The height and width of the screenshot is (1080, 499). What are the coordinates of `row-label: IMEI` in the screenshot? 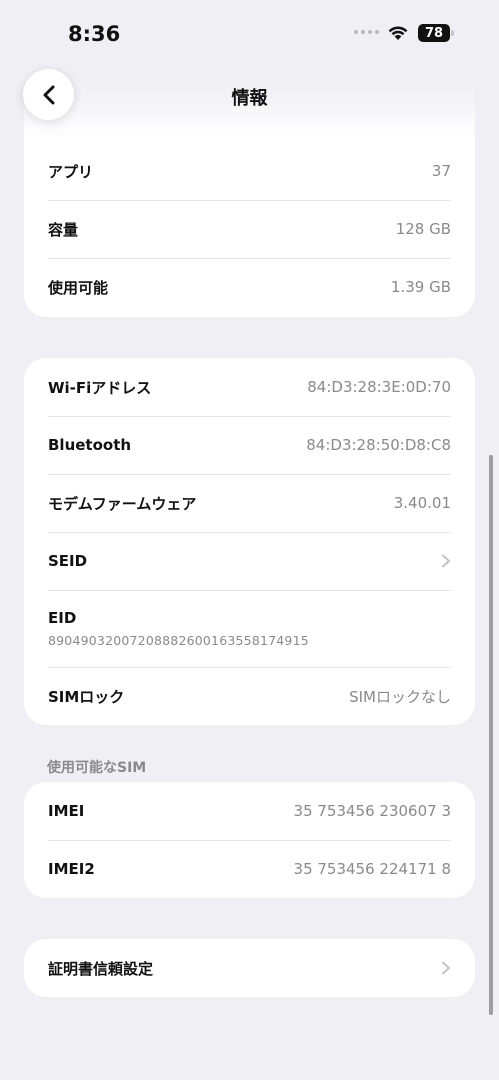 It's located at (66, 811).